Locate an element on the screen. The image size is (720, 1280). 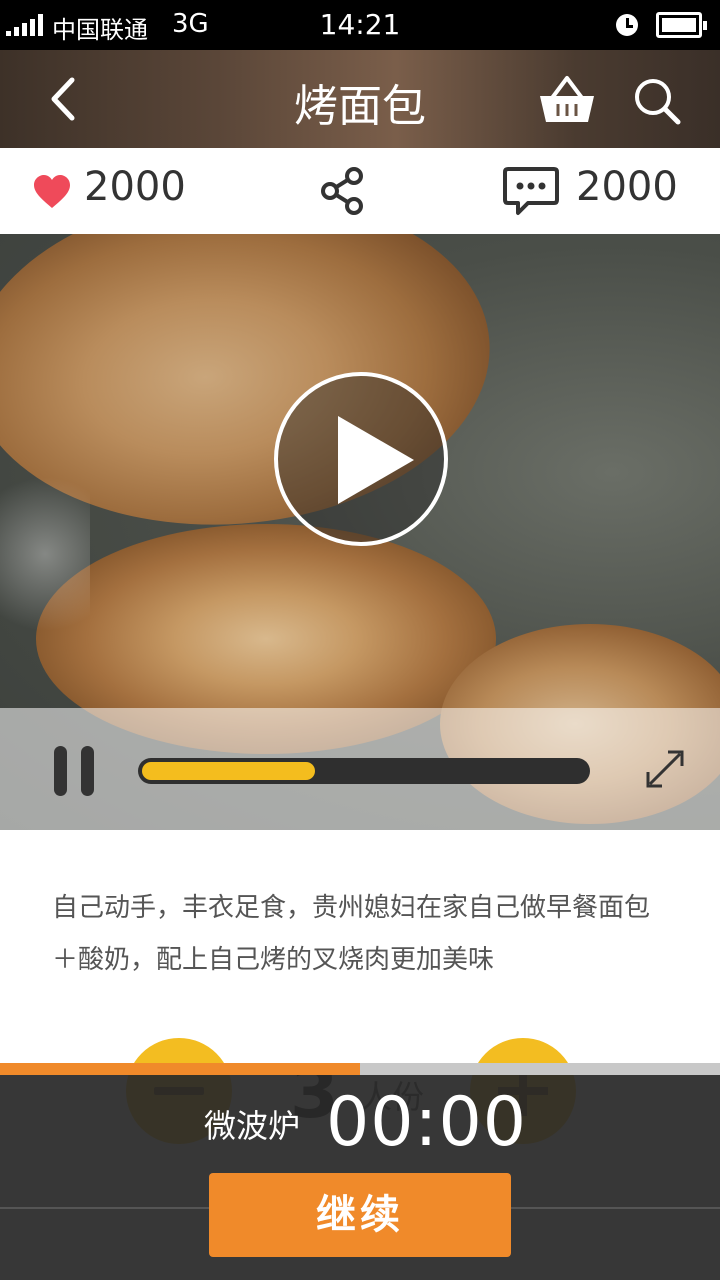
like-count: 2000 is located at coordinates (135, 187).